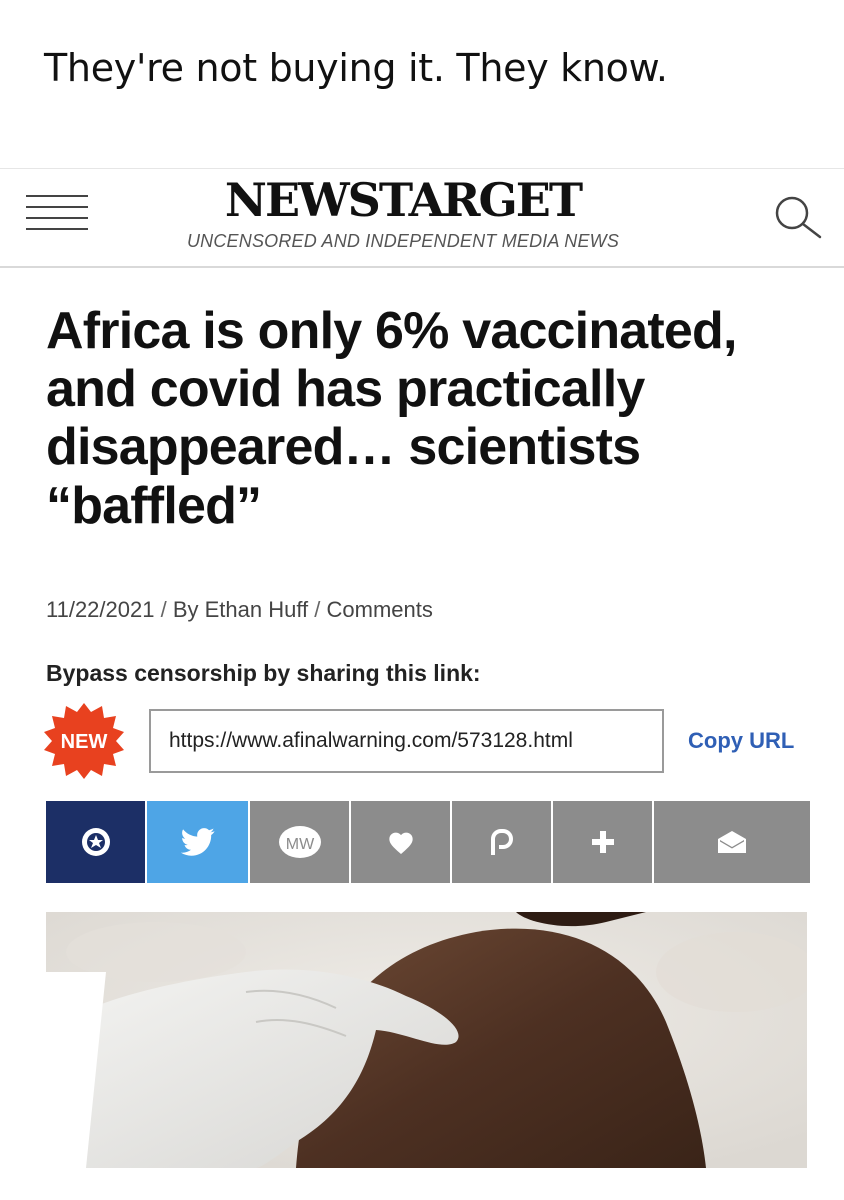 This screenshot has height=1200, width=844. I want to click on share-url-input, so click(406, 741).